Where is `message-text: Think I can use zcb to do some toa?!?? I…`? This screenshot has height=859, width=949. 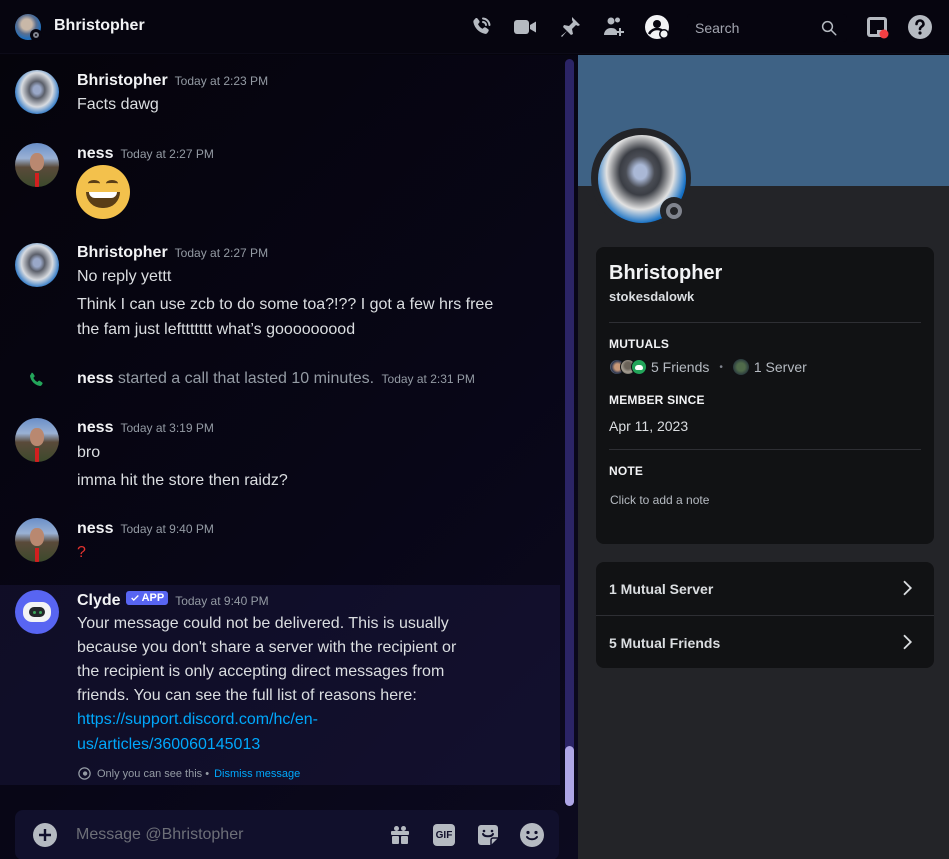 message-text: Think I can use zcb to do some toa?!?? I… is located at coordinates (285, 304).